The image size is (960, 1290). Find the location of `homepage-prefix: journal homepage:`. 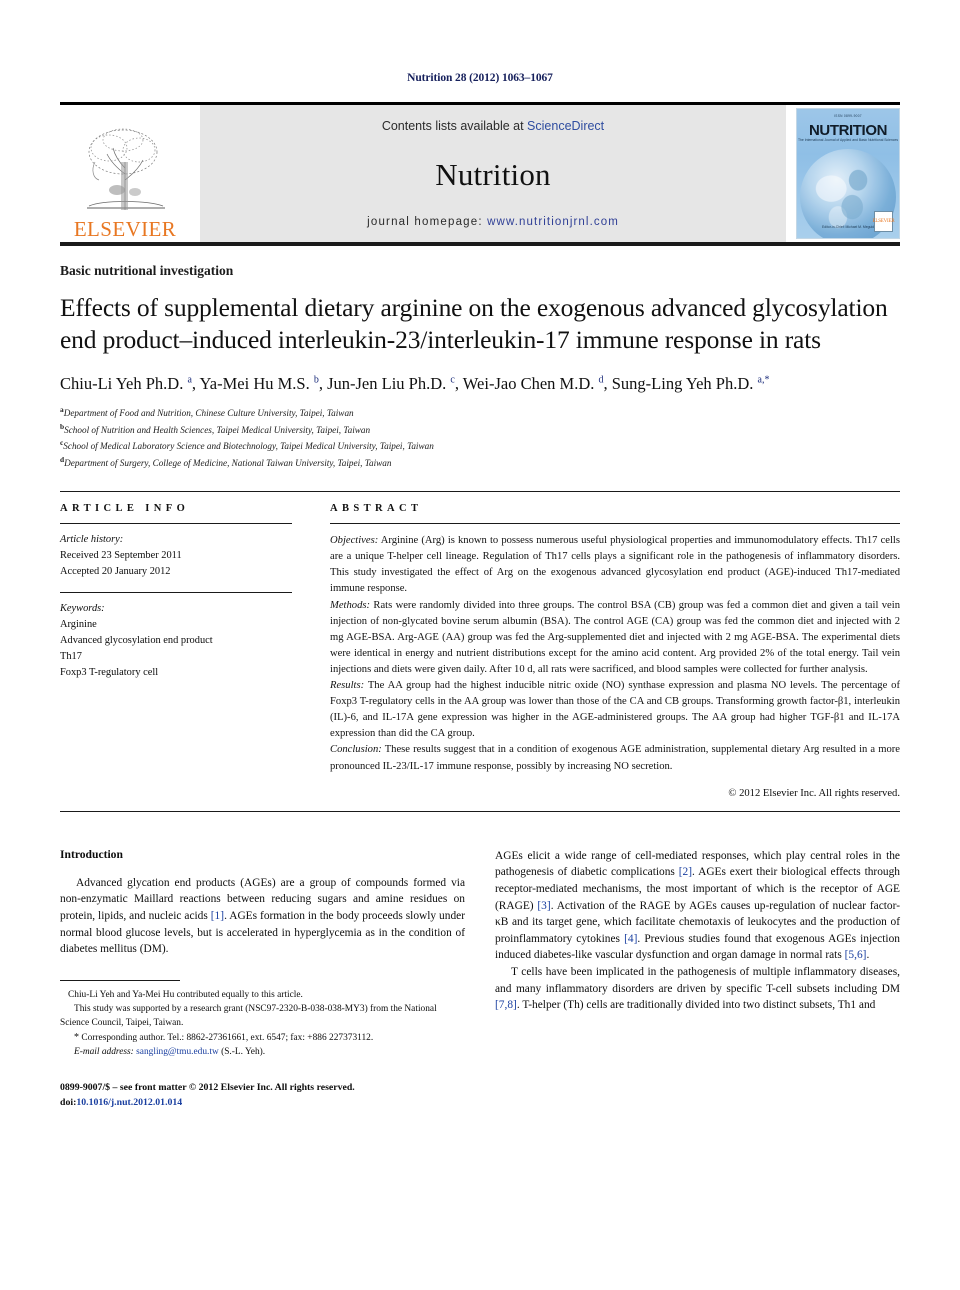

homepage-prefix: journal homepage: is located at coordinates (427, 222).